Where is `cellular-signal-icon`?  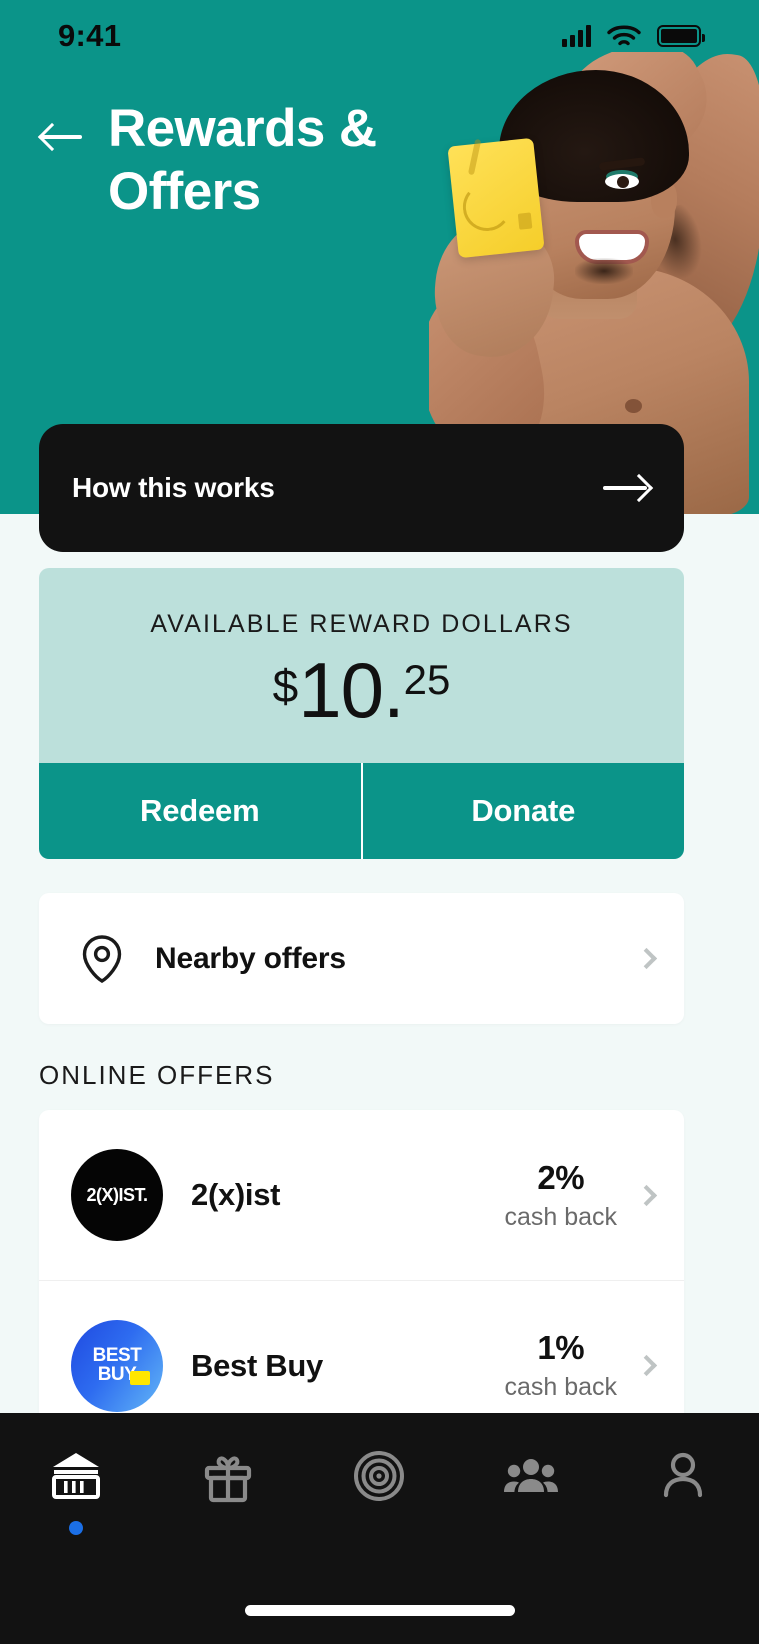
cellular-signal-icon is located at coordinates (576, 36).